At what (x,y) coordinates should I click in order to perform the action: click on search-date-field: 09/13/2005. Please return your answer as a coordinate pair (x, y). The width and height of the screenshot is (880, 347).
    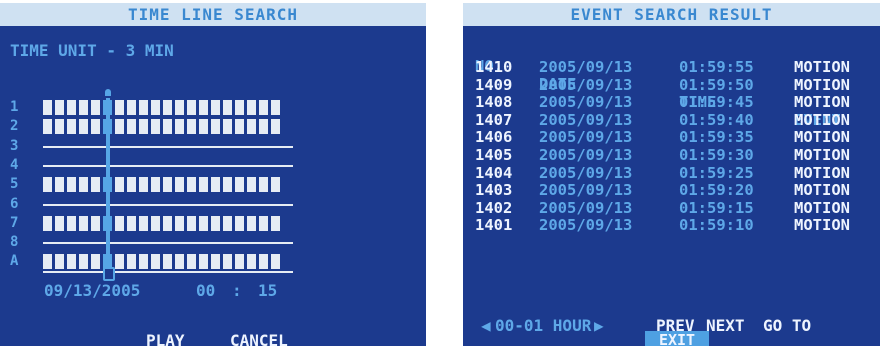
    Looking at the image, I should click on (92, 290).